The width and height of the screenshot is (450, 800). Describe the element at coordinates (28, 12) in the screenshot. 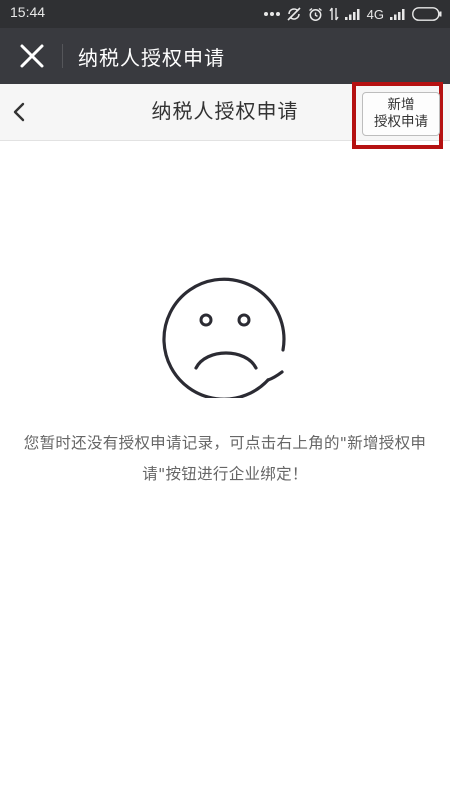

I see `status-time: 15:44` at that location.